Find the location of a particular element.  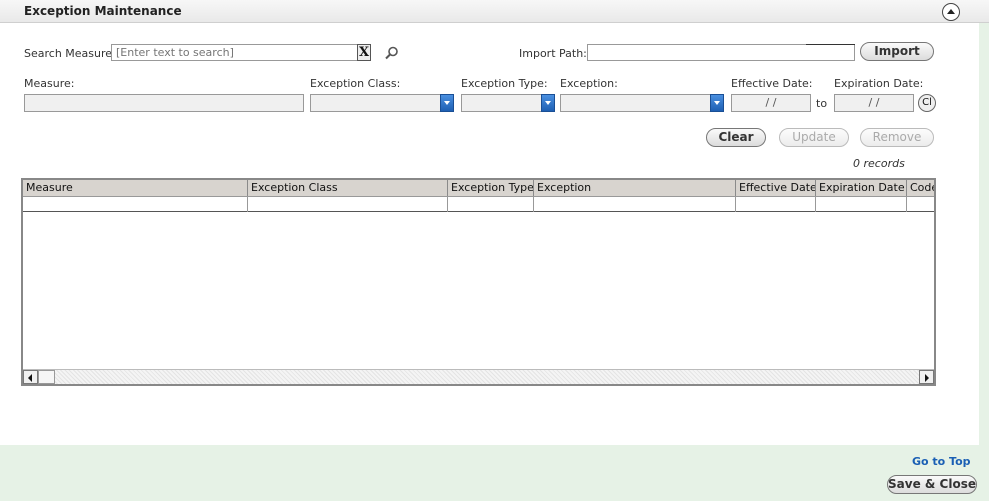

import-field-divider is located at coordinates (830, 44).